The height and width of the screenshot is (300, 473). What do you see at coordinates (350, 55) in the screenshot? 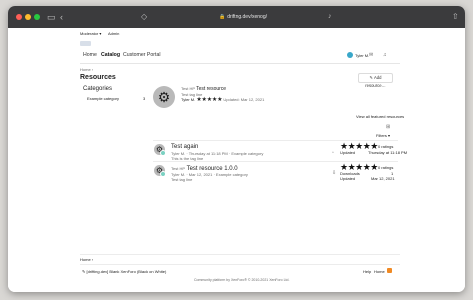
I see `avatar` at bounding box center [350, 55].